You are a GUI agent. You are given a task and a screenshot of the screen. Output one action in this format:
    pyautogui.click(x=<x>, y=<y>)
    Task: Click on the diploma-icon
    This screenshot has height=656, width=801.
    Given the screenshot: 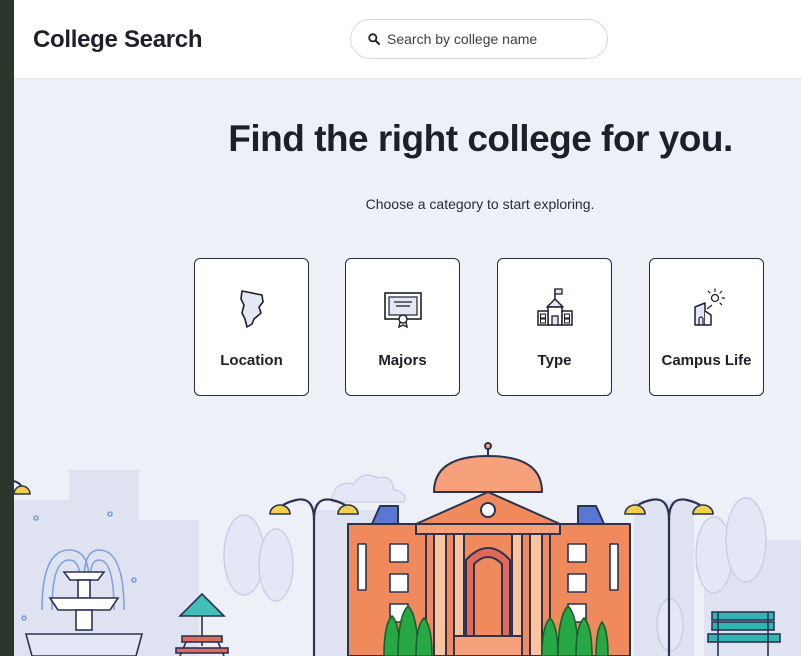 What is the action you would take?
    pyautogui.click(x=402, y=310)
    